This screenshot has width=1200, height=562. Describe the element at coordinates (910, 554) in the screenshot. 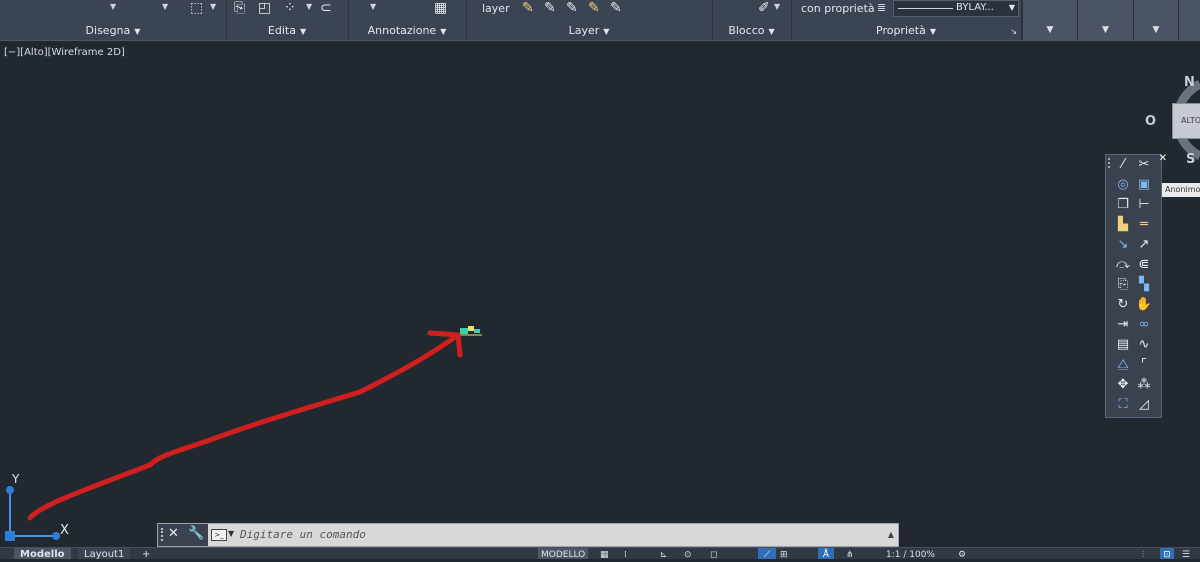

I see `scale-readout: 1:1 / 100%` at that location.